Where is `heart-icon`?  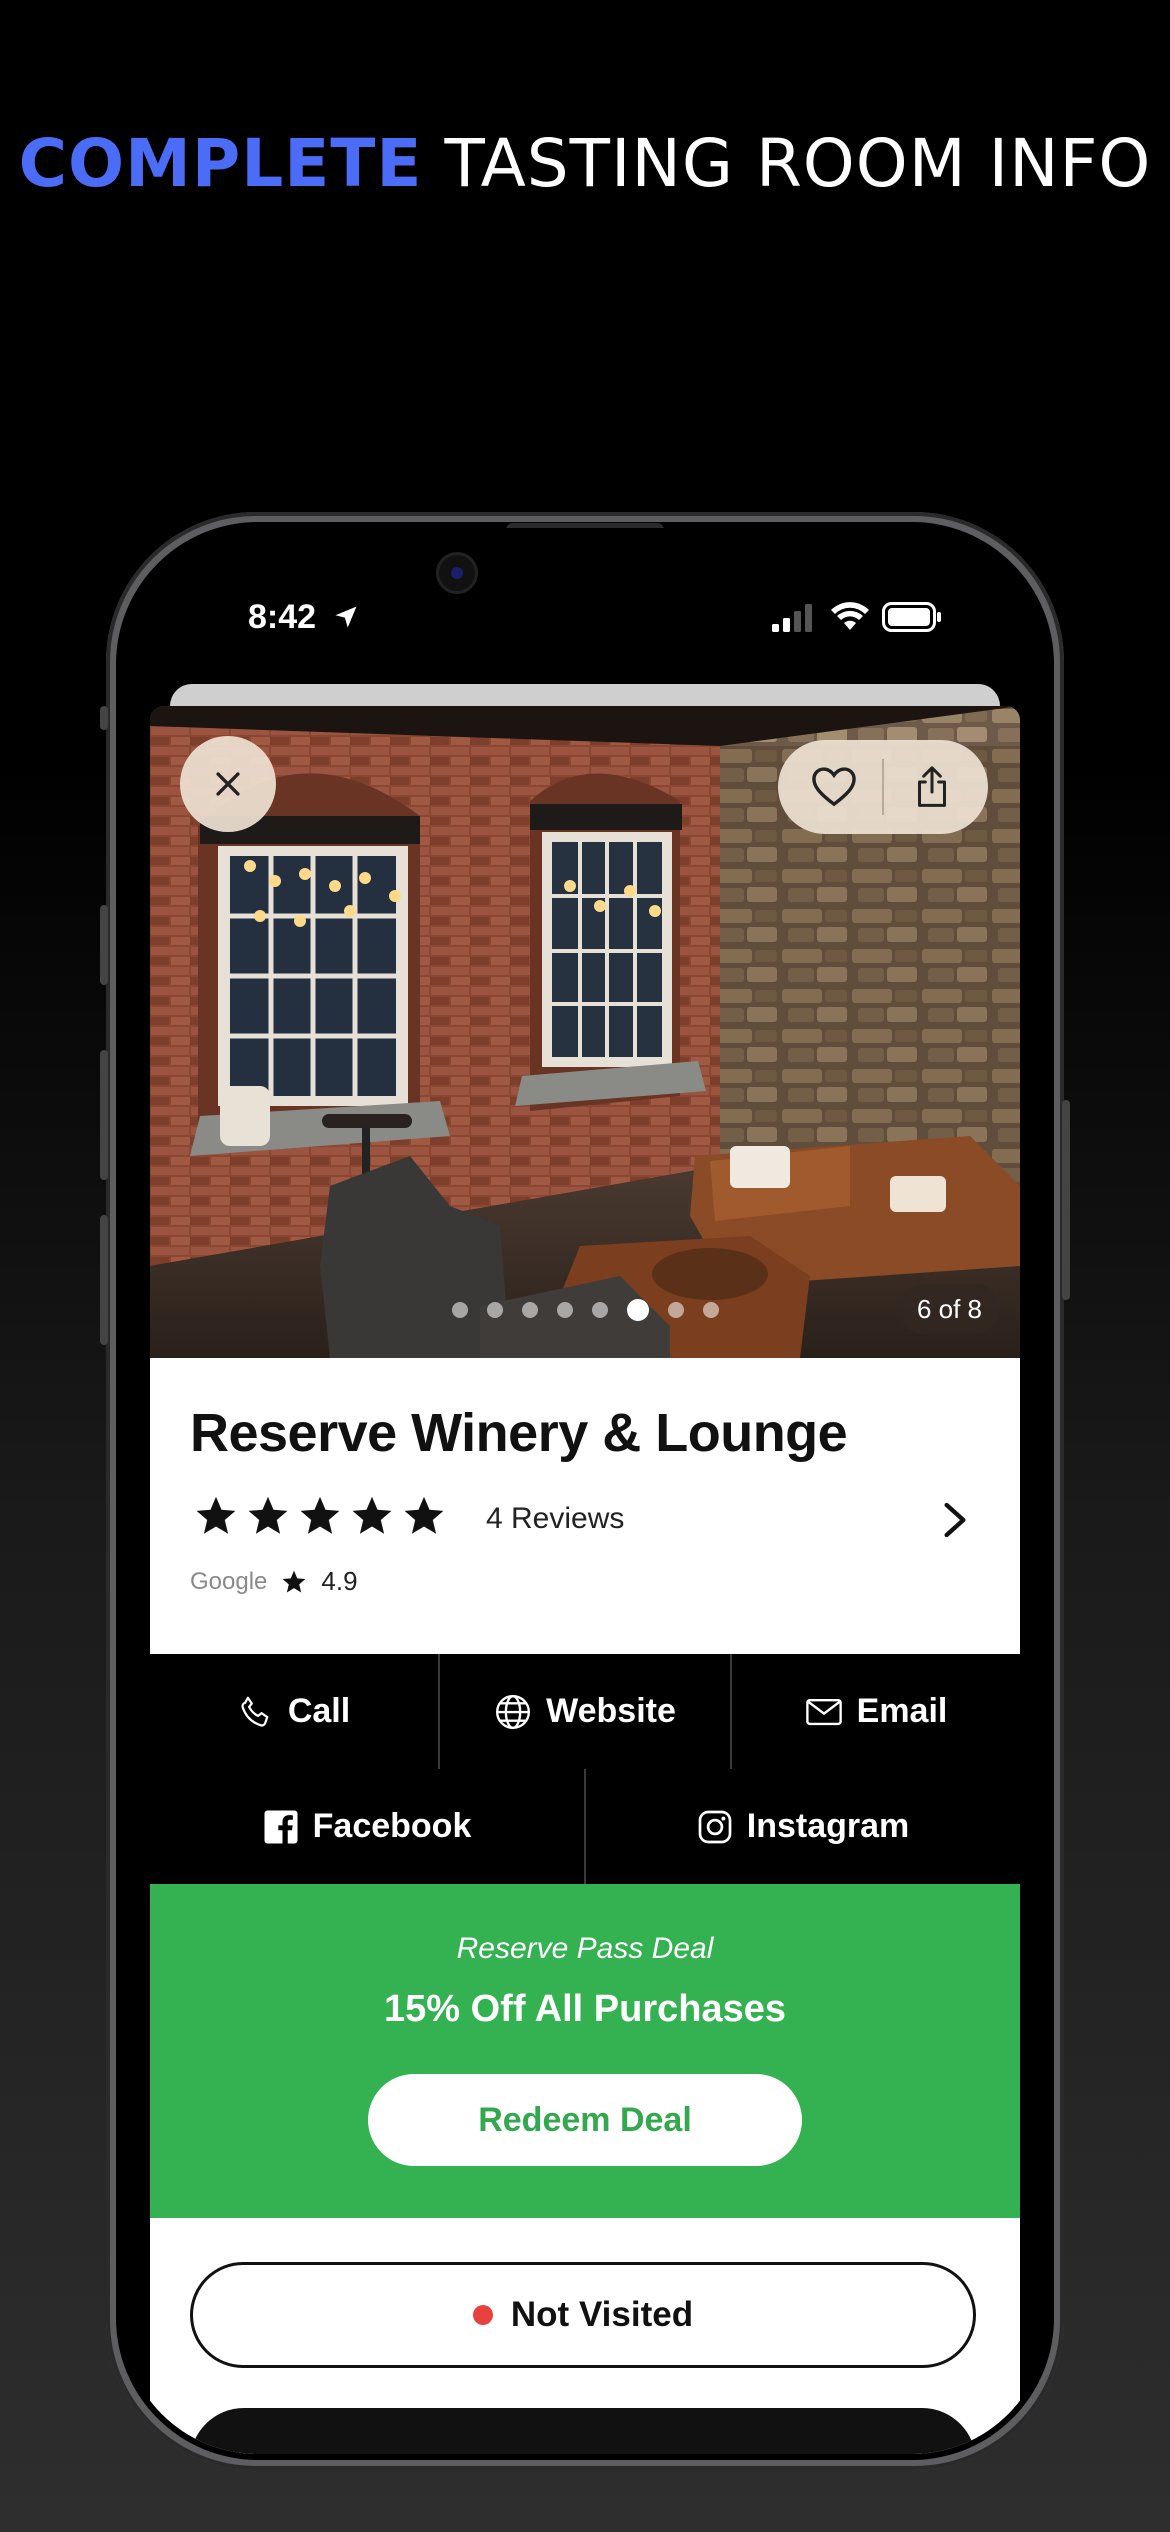 heart-icon is located at coordinates (834, 787).